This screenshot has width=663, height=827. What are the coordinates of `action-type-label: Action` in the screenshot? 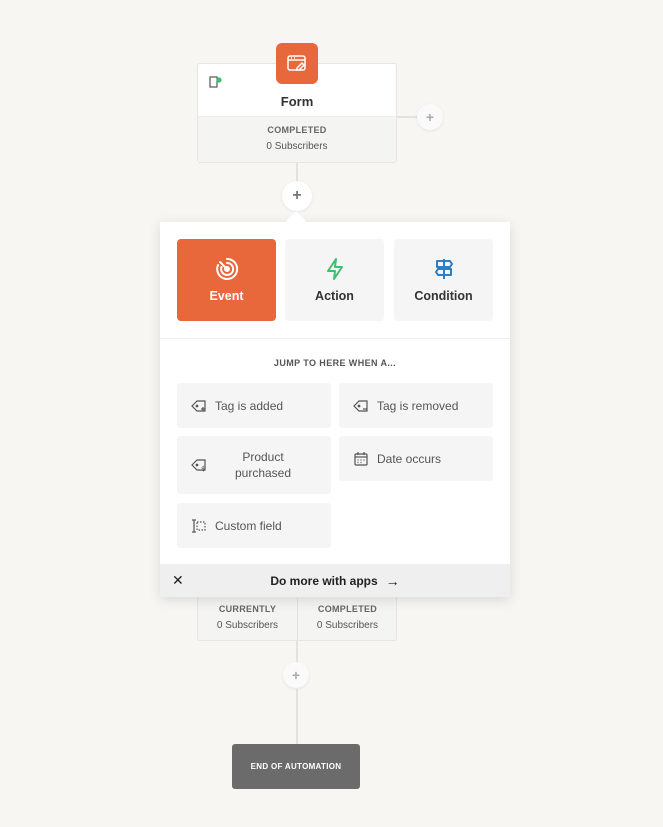 It's located at (334, 296).